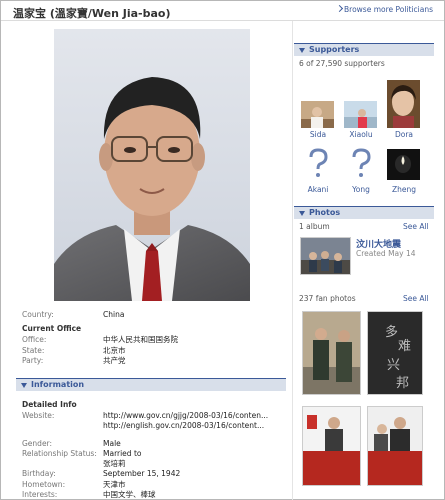  Describe the element at coordinates (314, 226) in the screenshot. I see `album-count: 1 album` at that location.